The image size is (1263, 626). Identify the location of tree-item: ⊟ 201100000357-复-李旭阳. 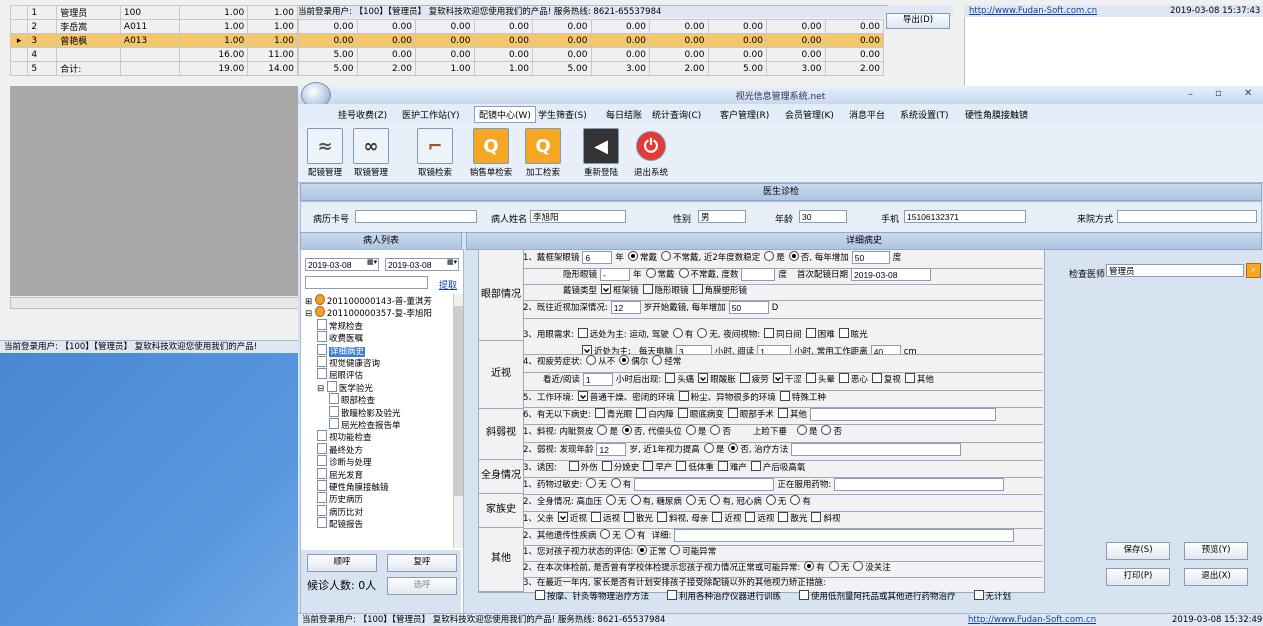
(368, 312).